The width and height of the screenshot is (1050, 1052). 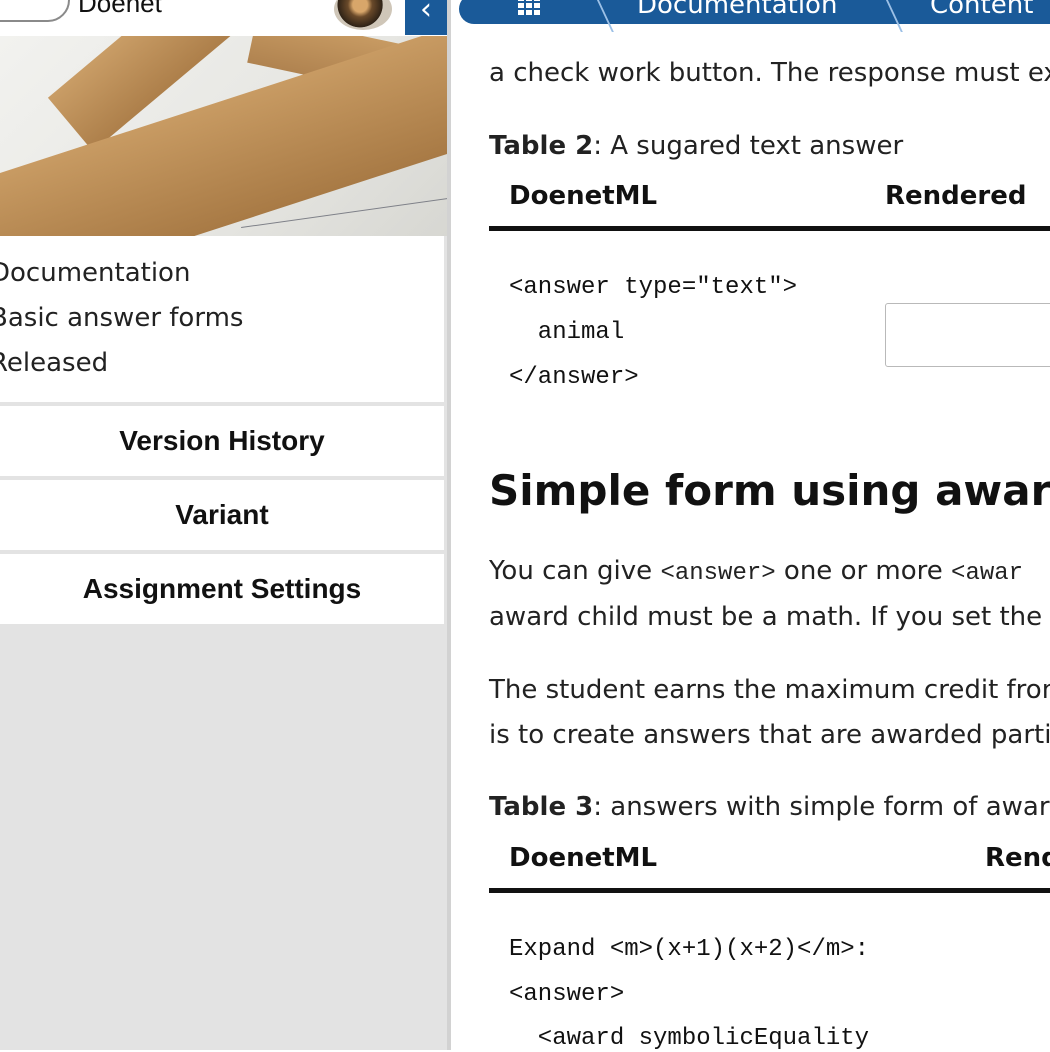 I want to click on chevron-left-icon: ‹, so click(x=426, y=13).